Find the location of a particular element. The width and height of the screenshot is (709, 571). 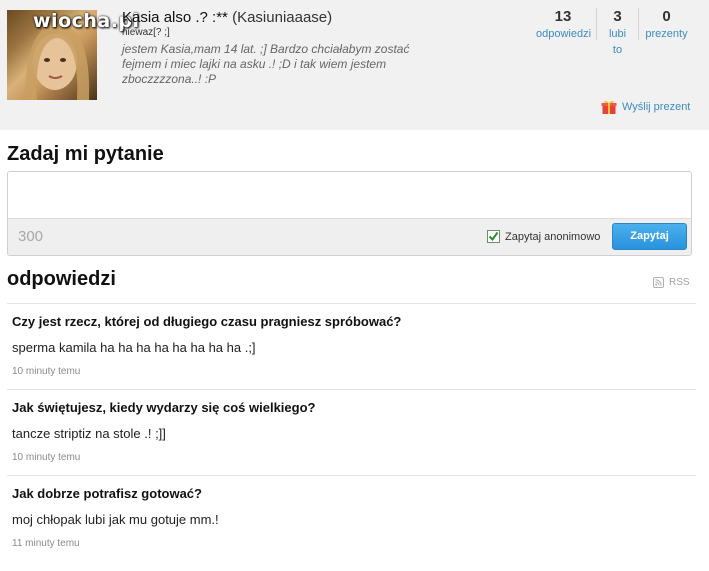

anonymous-label: Zapytaj anonimowo is located at coordinates (552, 237).